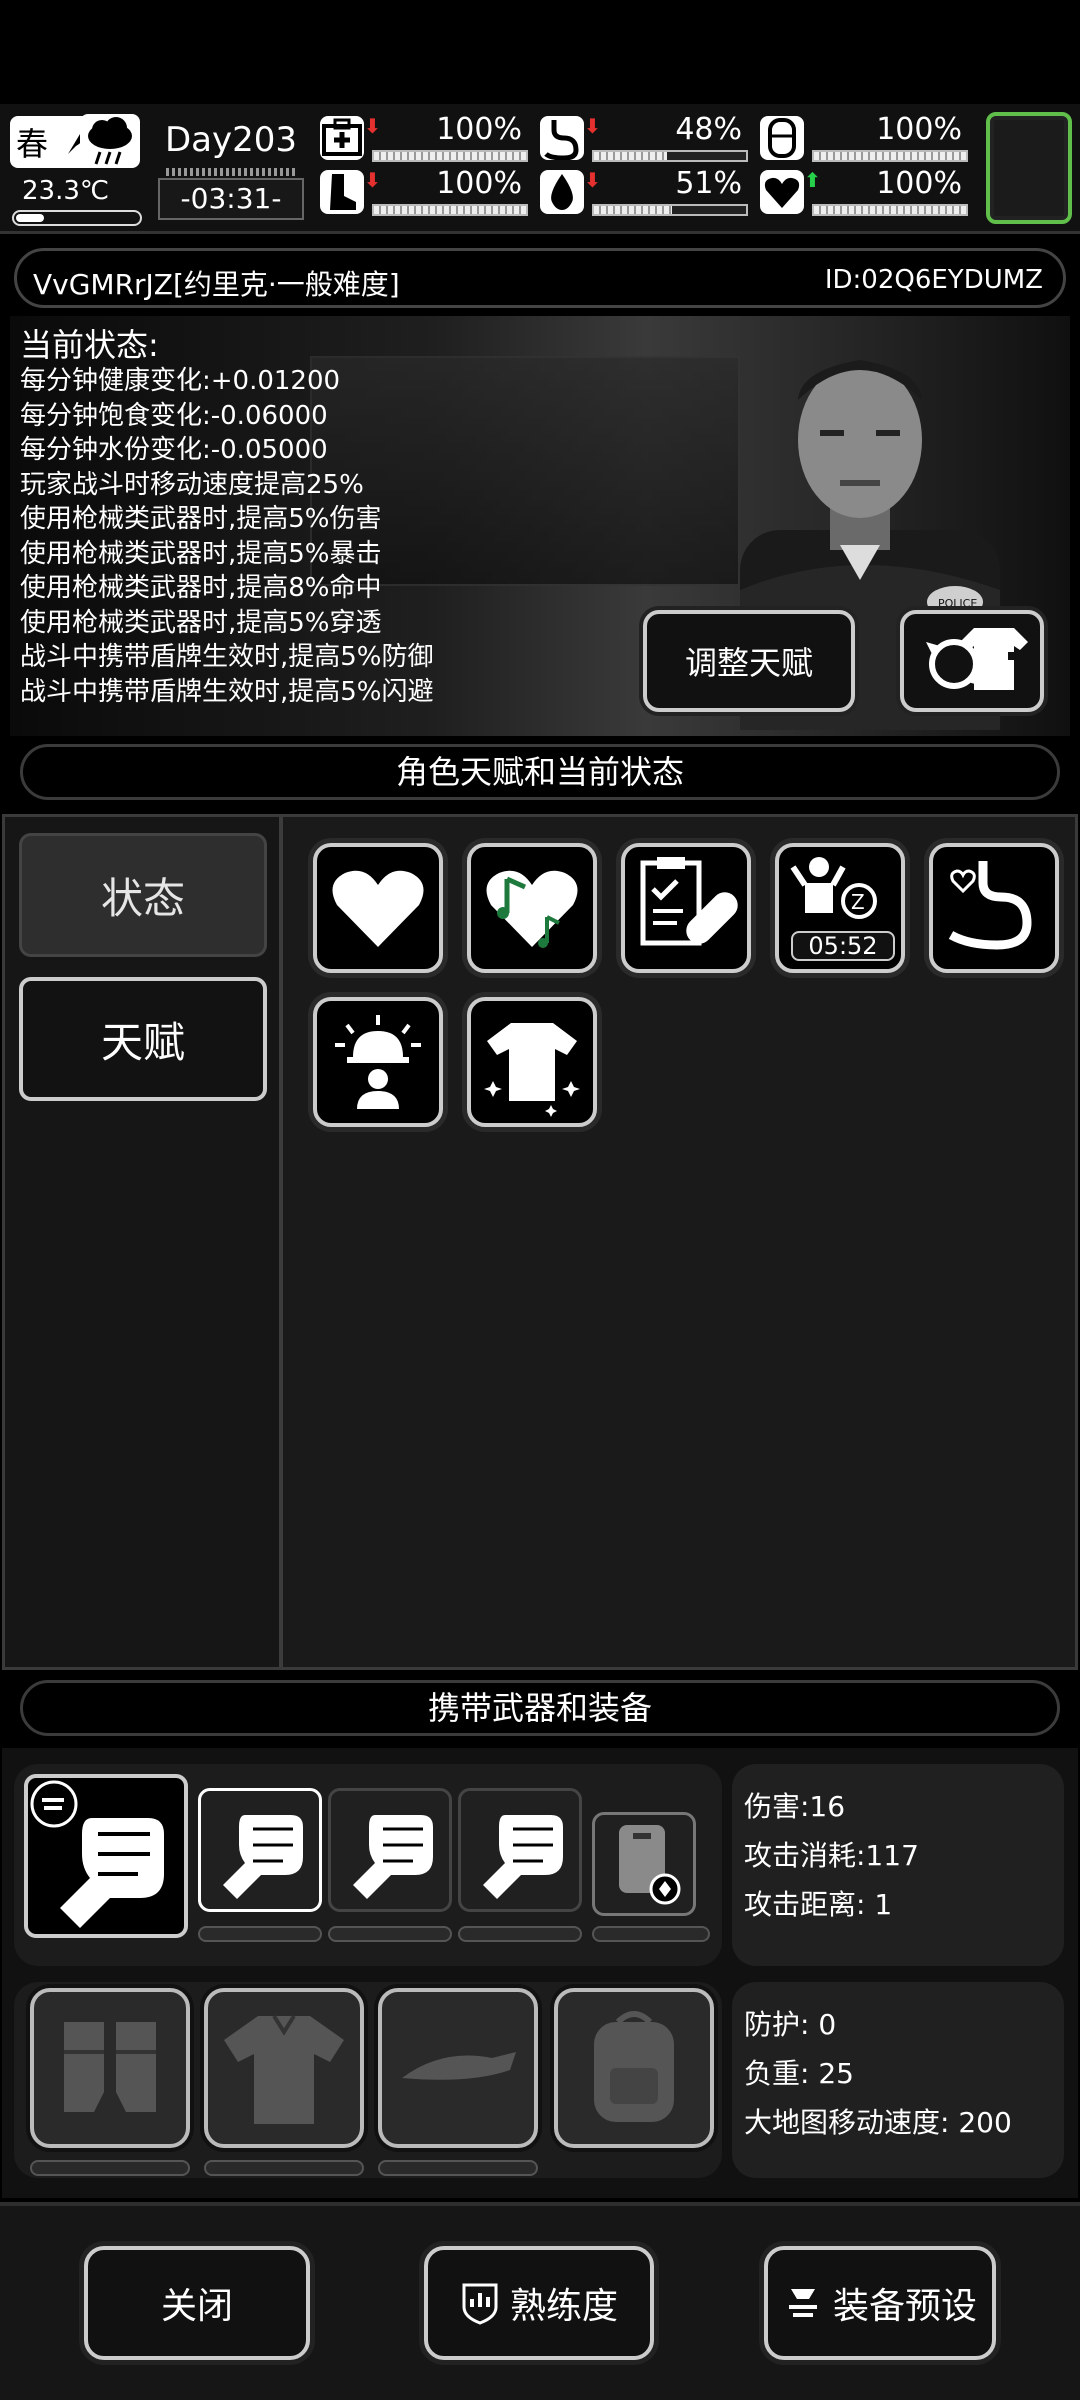 Image resolution: width=1080 pixels, height=2400 pixels. I want to click on bottom-bar: 关闭 熟练度 装备预设, so click(540, 2301).